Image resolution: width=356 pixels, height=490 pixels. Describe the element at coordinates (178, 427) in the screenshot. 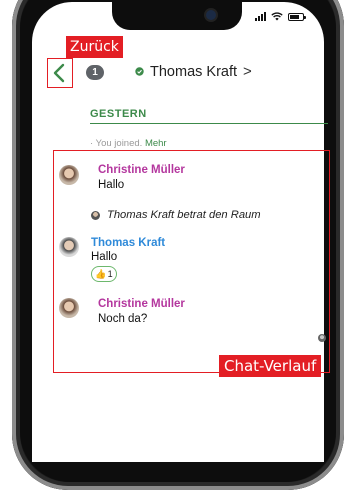

I see `bottom-fade` at that location.